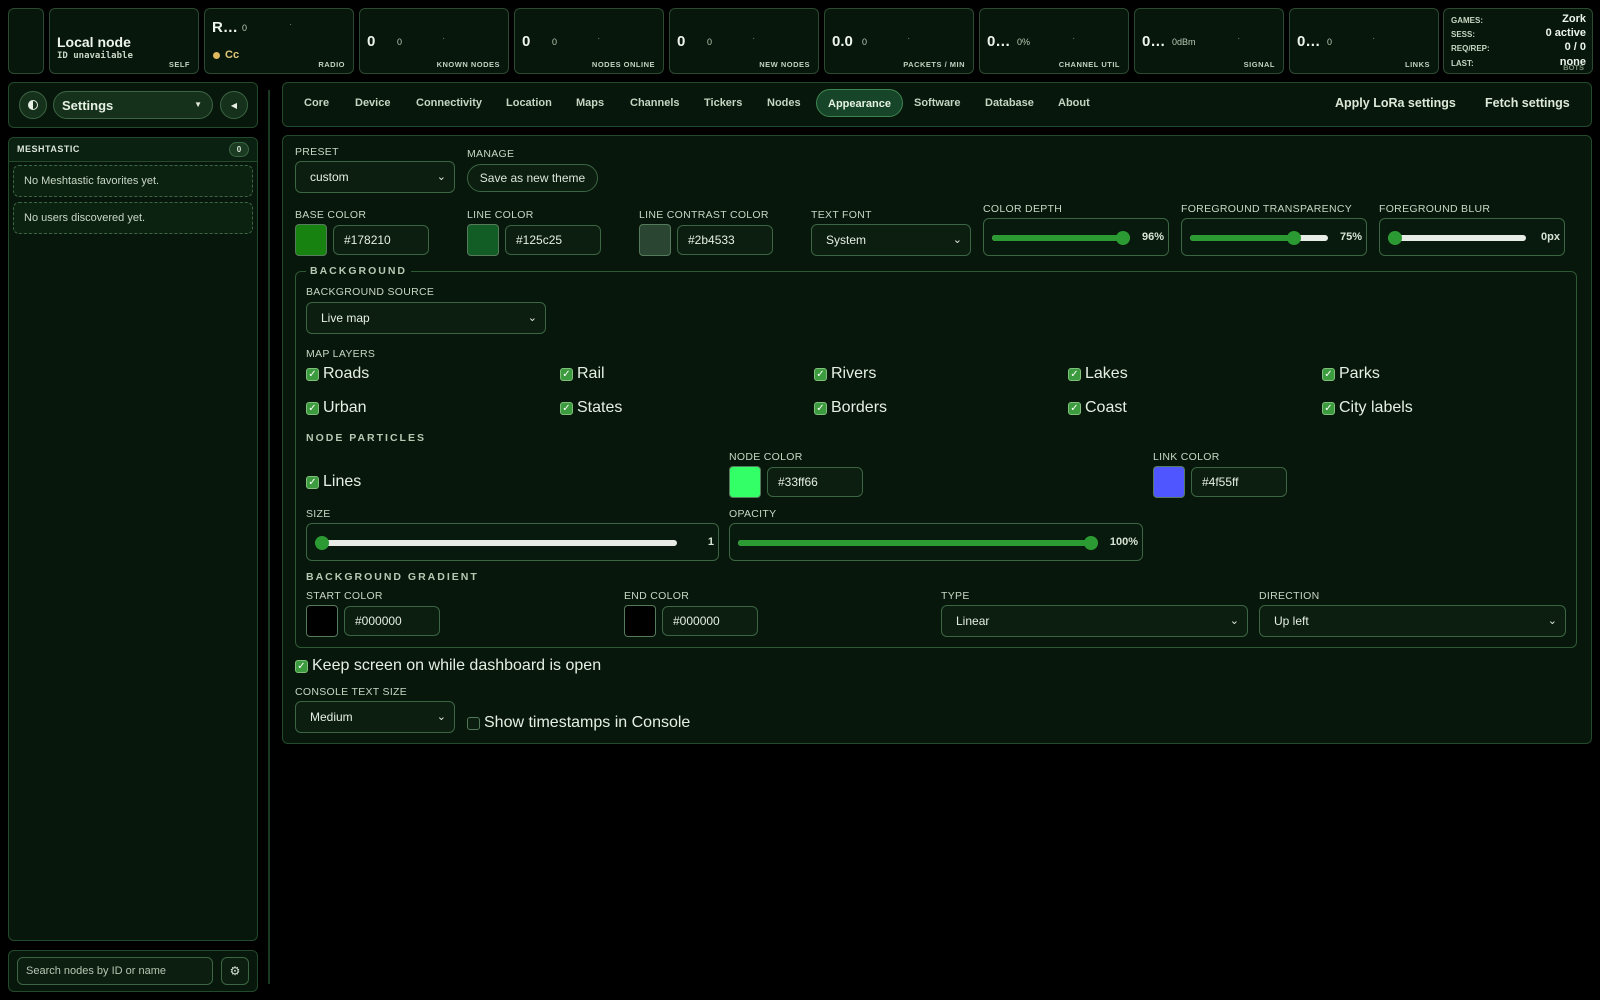 Image resolution: width=1600 pixels, height=1000 pixels. What do you see at coordinates (1457, 238) in the screenshot?
I see `fg-blur-slider` at bounding box center [1457, 238].